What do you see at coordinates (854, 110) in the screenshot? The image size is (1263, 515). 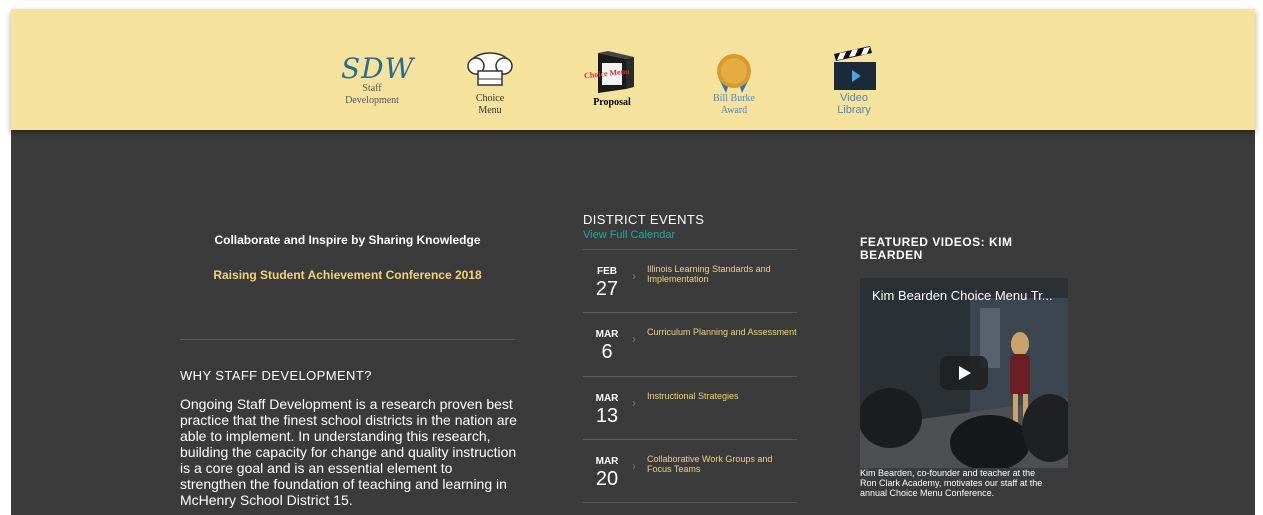 I see `nav-video-label-2: Library` at bounding box center [854, 110].